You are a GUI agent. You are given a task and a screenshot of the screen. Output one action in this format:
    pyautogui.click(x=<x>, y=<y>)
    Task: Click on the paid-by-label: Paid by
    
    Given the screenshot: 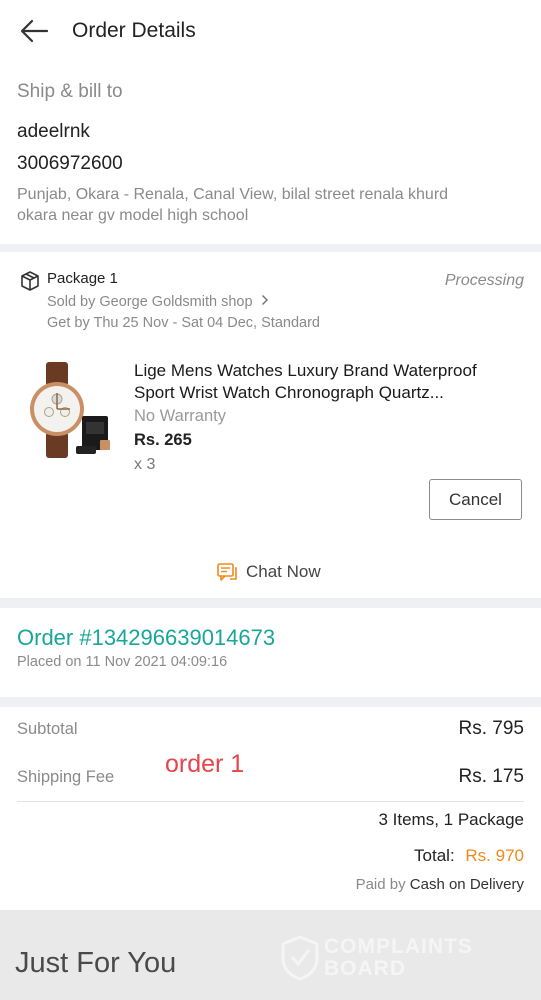 What is the action you would take?
    pyautogui.click(x=380, y=884)
    